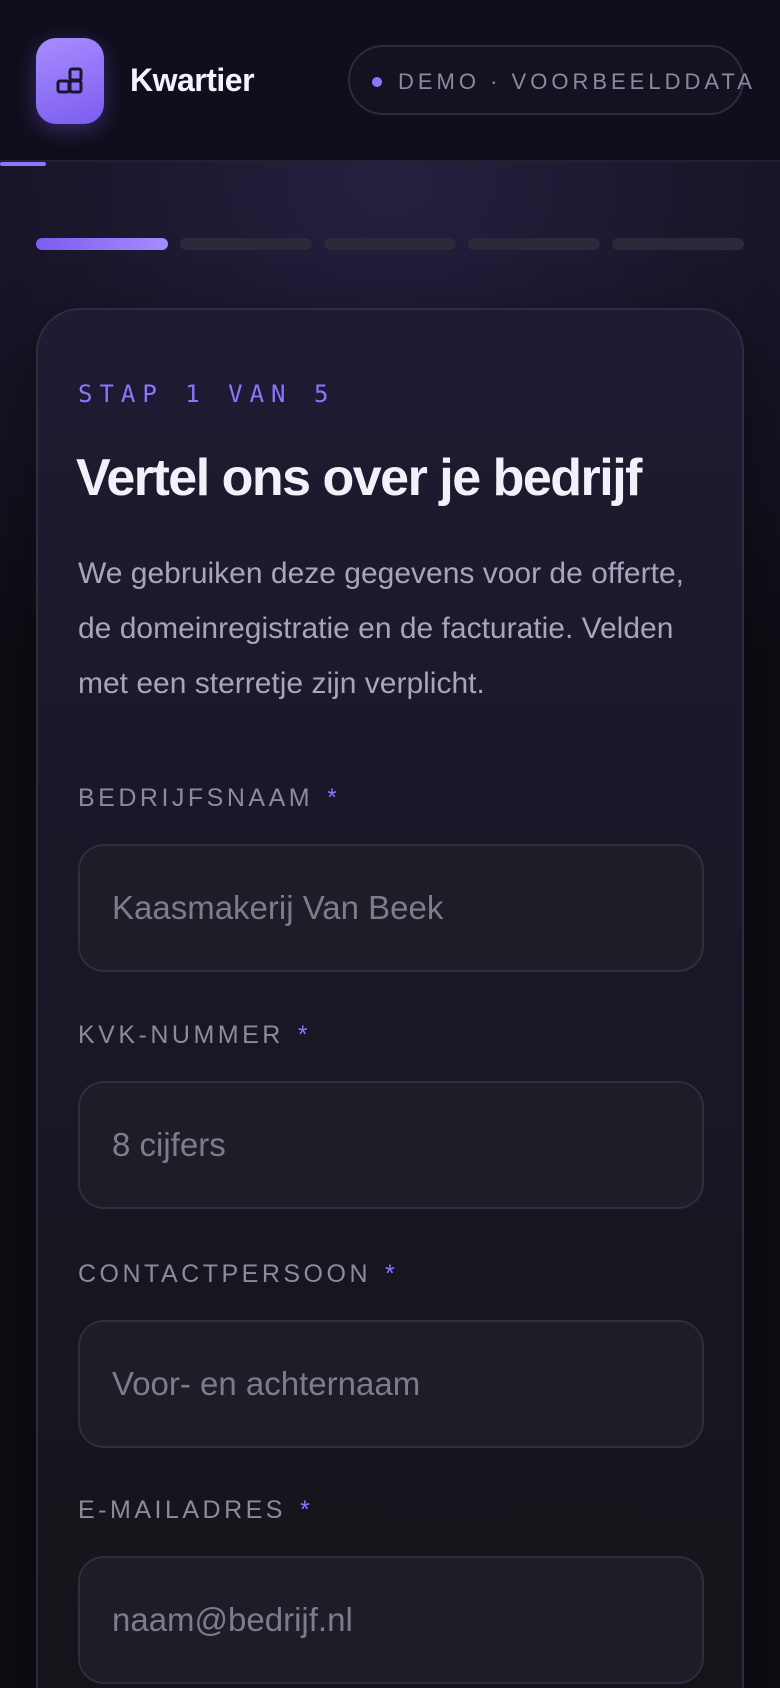  I want to click on brand-name: Kwartier, so click(192, 80).